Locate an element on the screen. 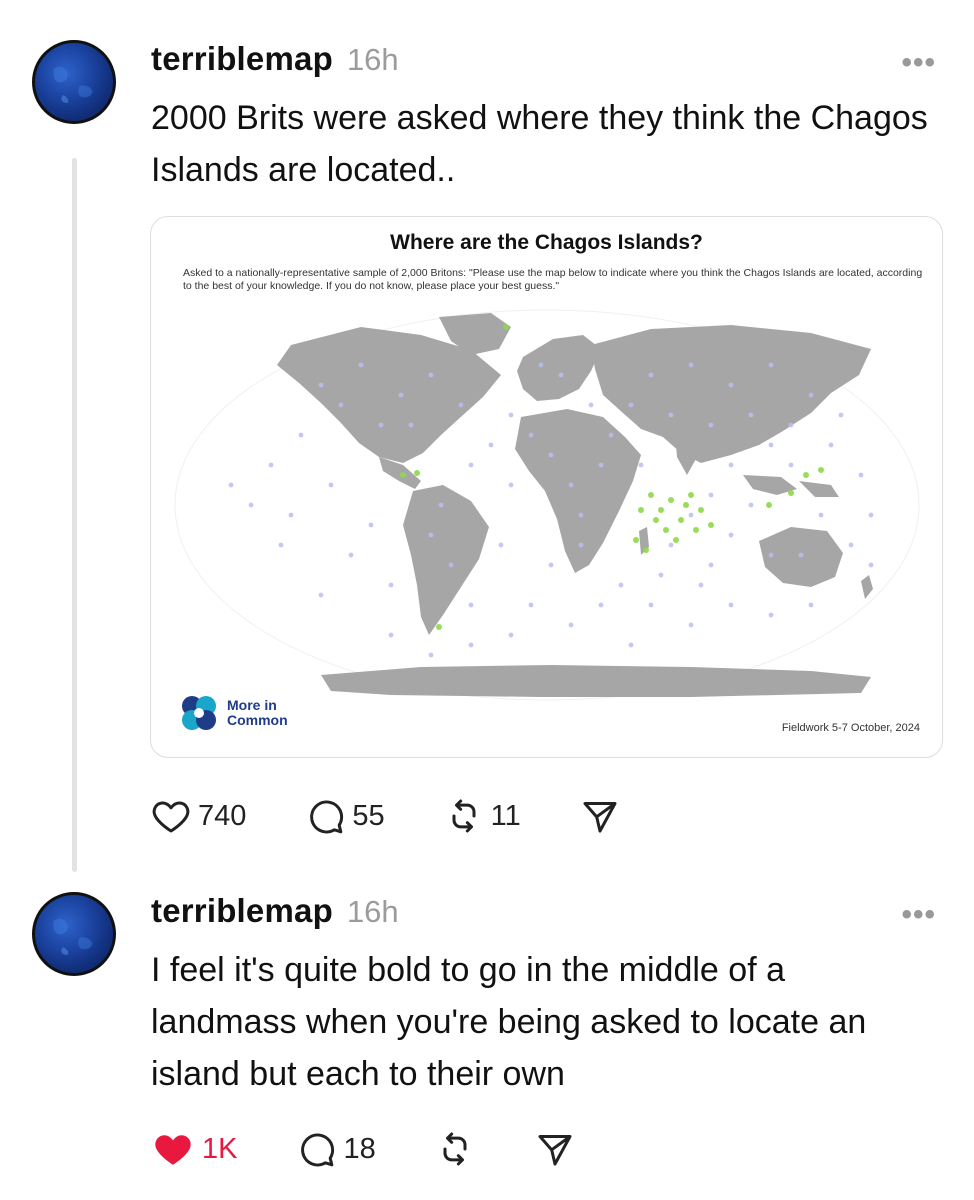  username: terriblemap is located at coordinates (242, 911).